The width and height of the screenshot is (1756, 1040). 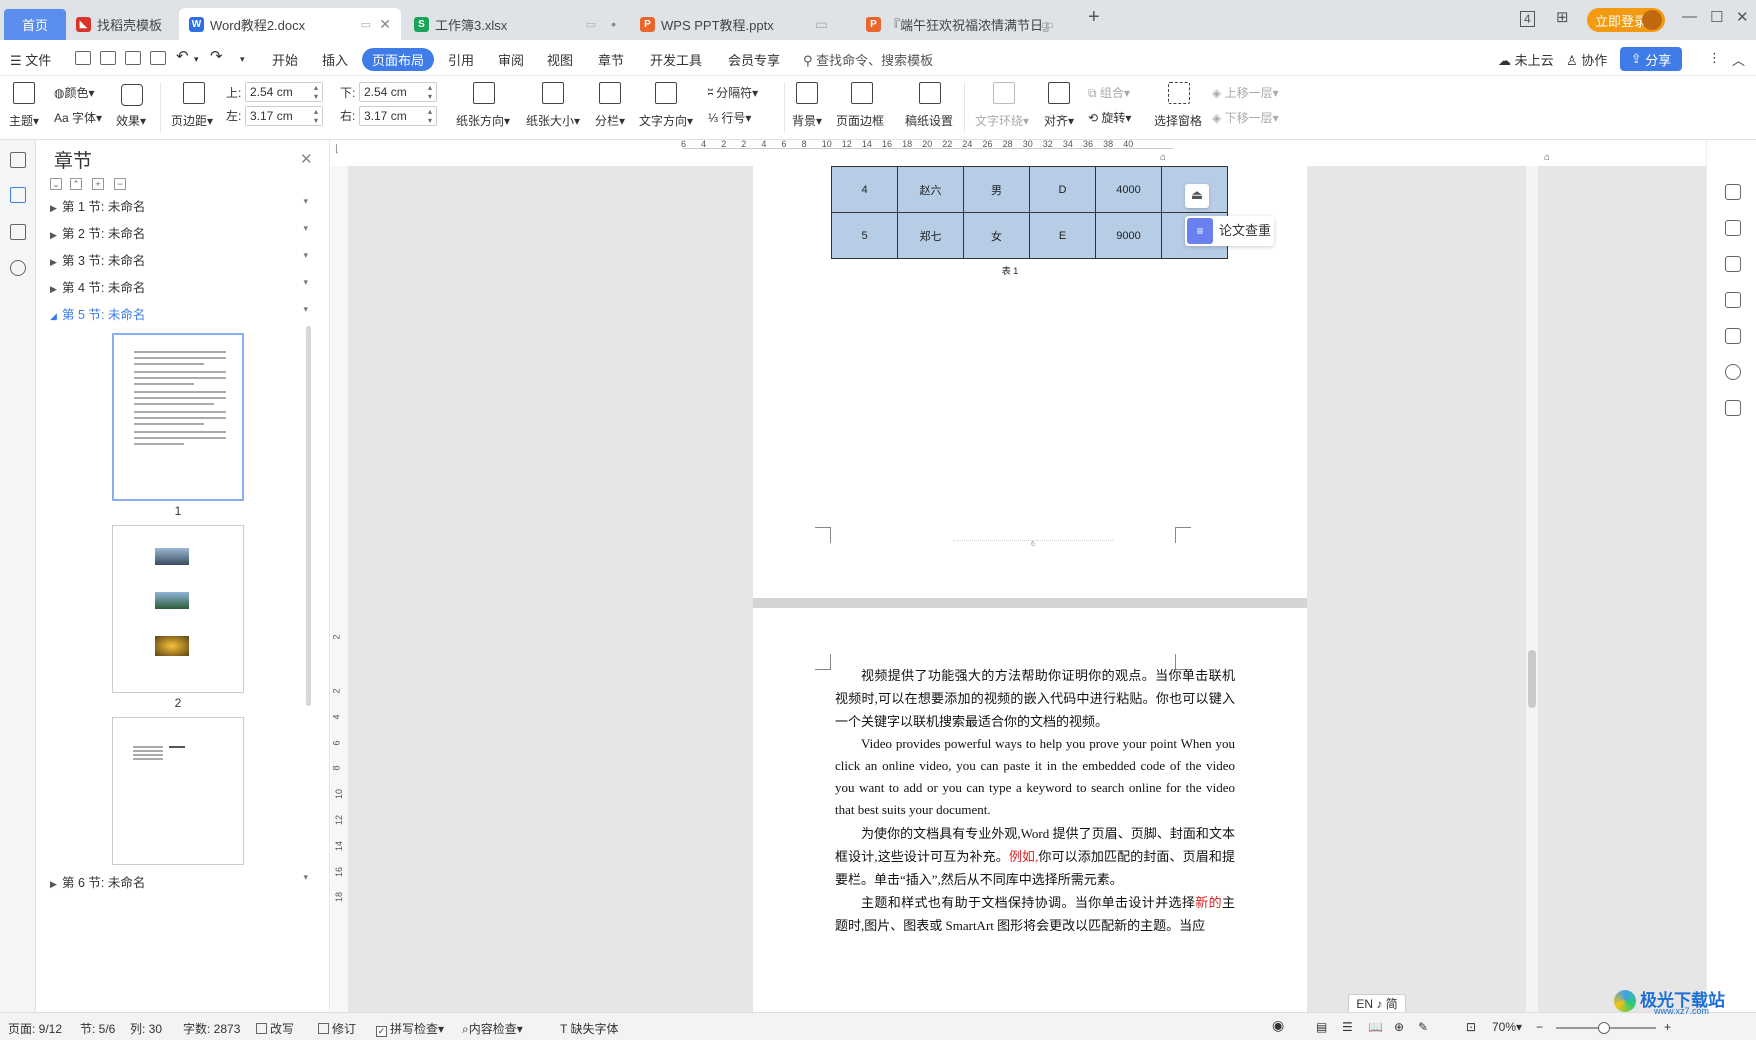 I want to click on orientation-button: 纸张方向▾, so click(x=483, y=120).